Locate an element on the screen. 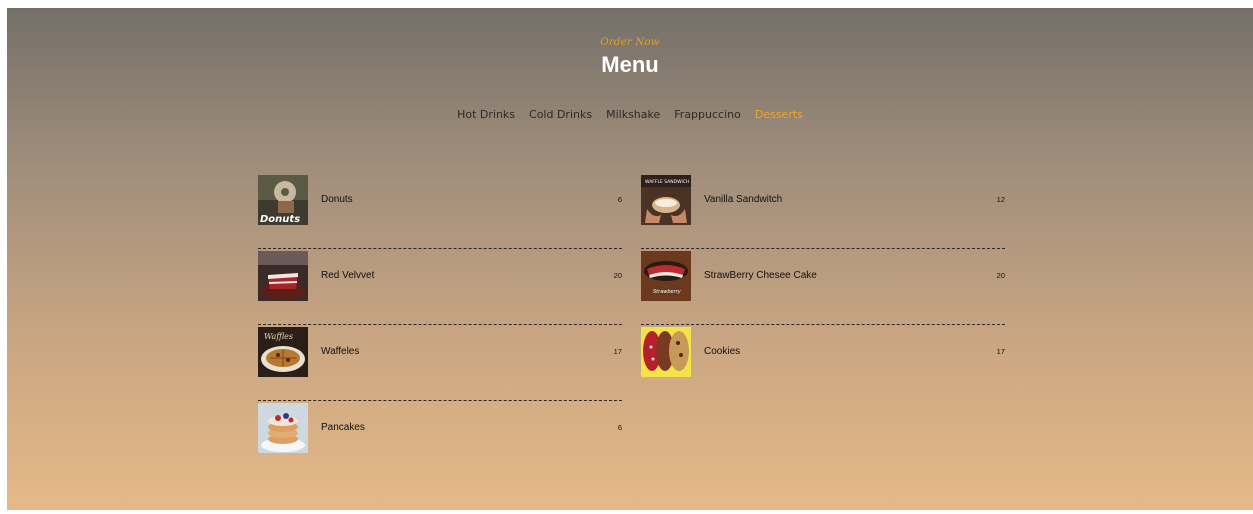 This screenshot has width=1253, height=514. item-name: Cookies is located at coordinates (722, 351).